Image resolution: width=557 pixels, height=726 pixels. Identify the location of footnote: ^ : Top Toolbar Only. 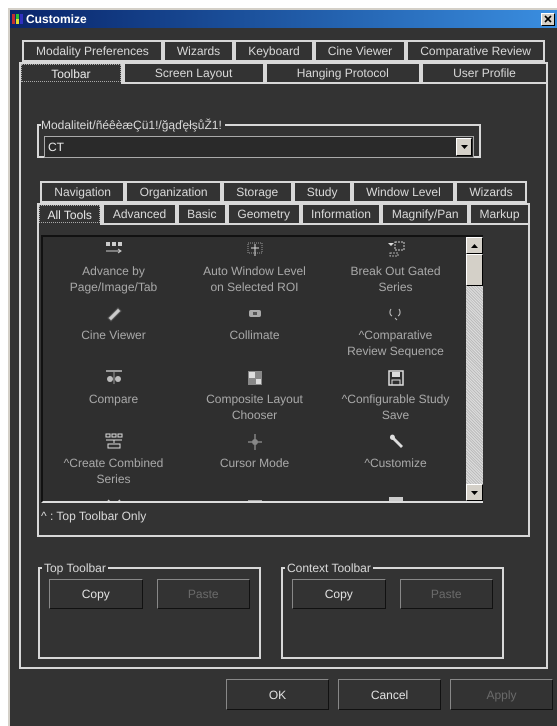
(94, 516).